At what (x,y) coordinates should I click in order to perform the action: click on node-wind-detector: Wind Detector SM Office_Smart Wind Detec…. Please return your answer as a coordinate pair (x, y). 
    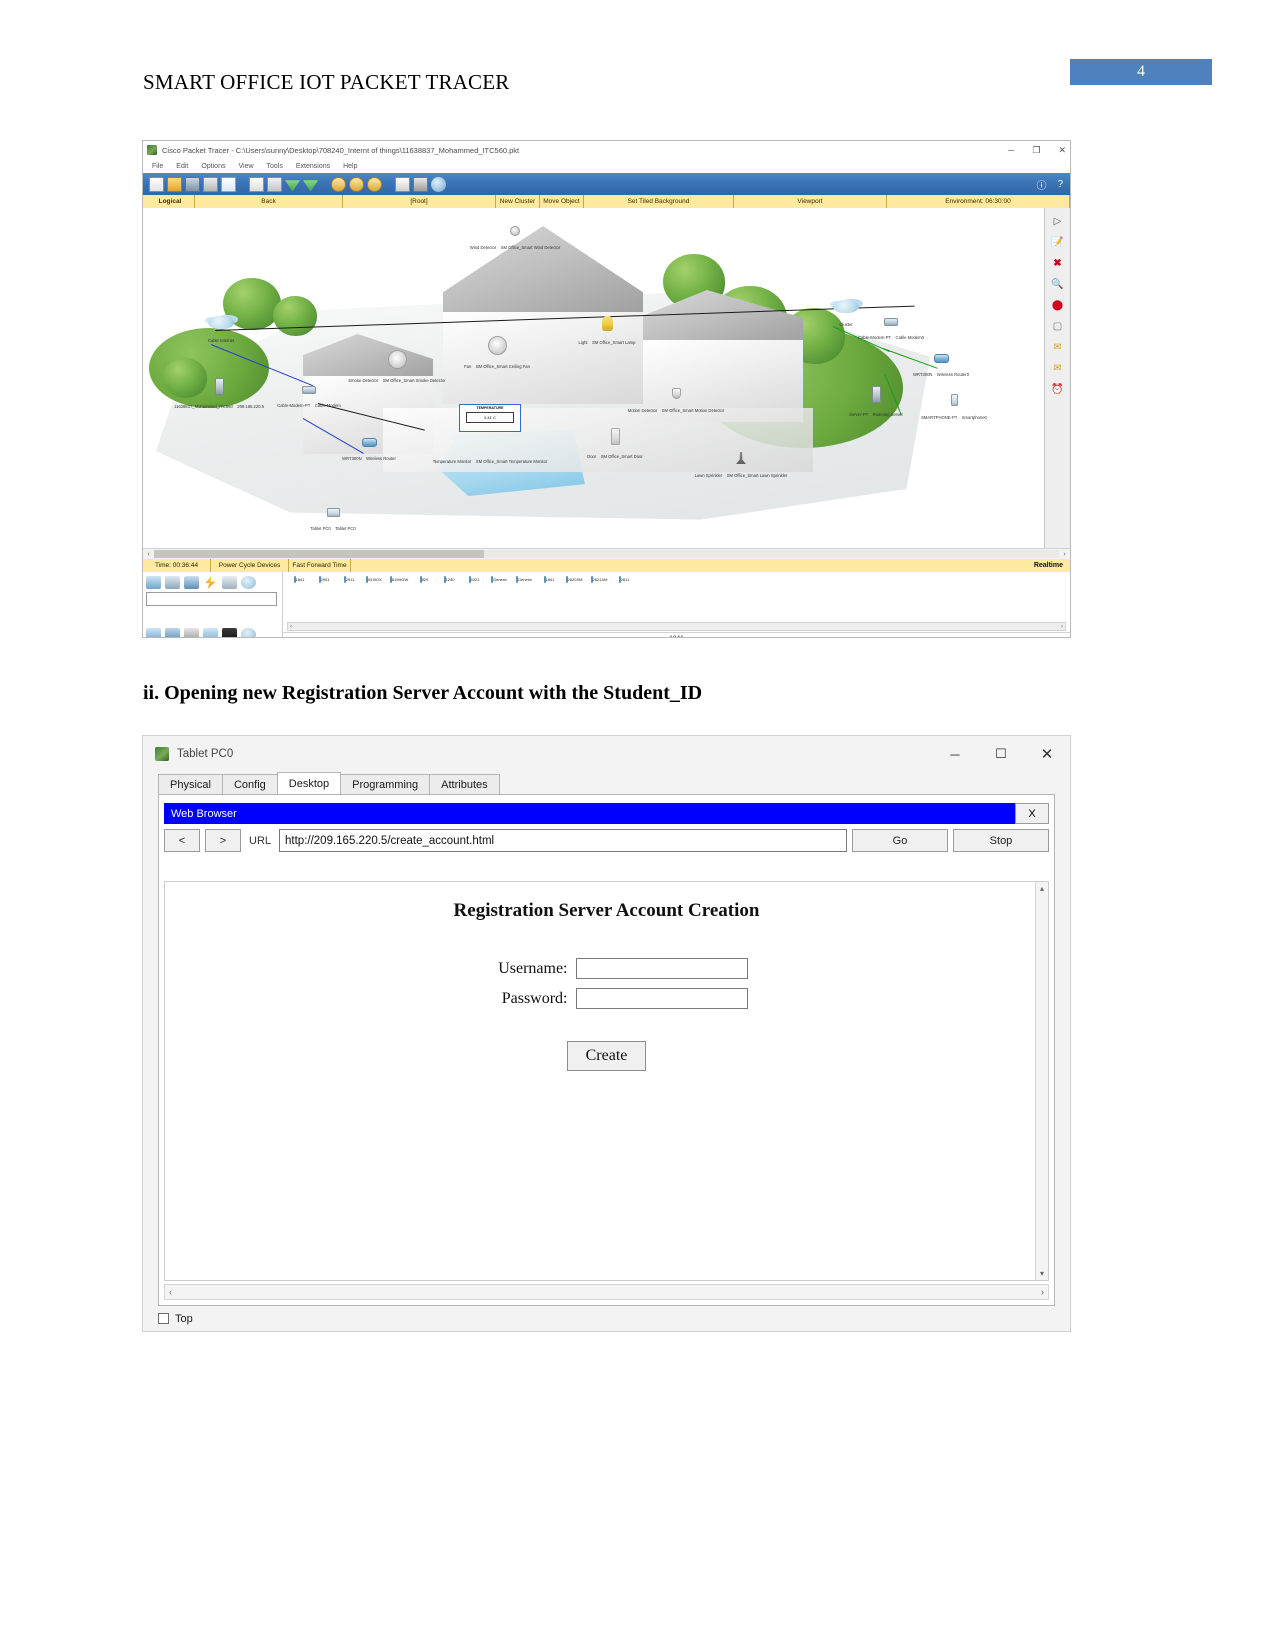
    Looking at the image, I should click on (515, 240).